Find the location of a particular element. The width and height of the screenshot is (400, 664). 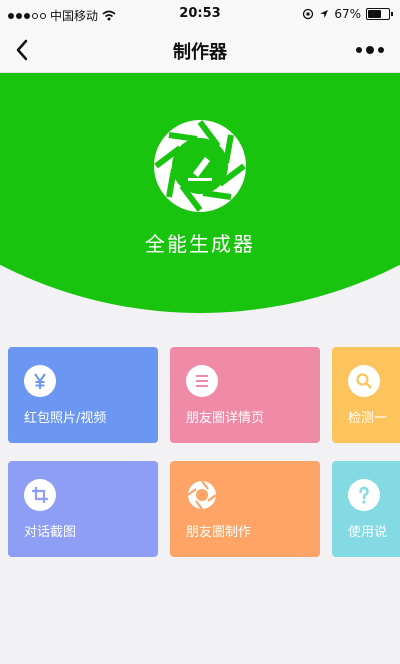

location-icon is located at coordinates (324, 14).